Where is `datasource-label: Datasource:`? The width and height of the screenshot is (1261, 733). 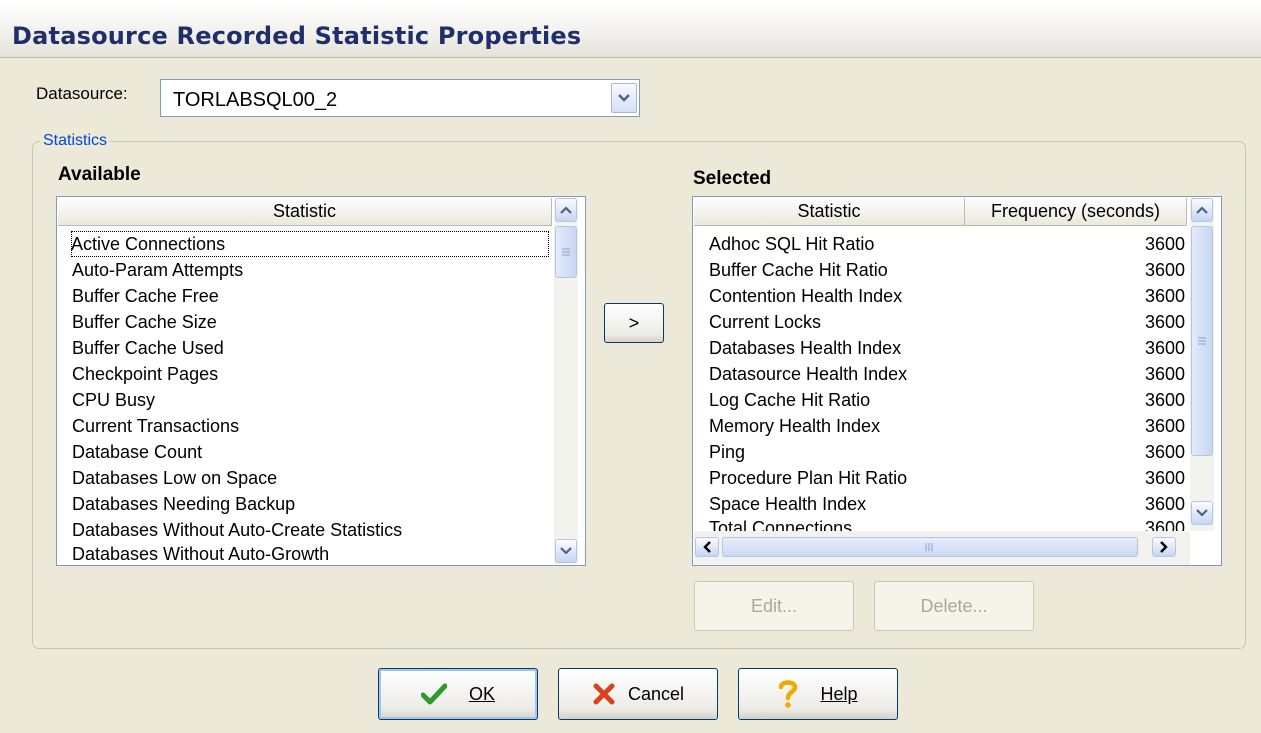
datasource-label: Datasource: is located at coordinates (82, 93).